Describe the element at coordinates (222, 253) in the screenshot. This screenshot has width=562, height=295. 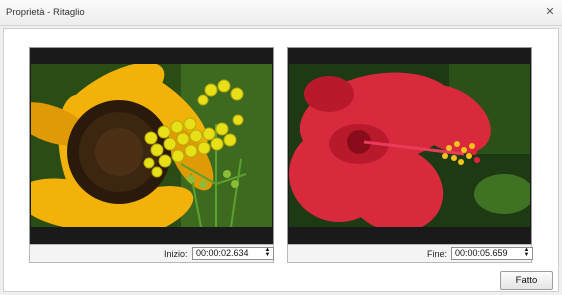
I see `start-time-value: 00:00:02.634` at that location.